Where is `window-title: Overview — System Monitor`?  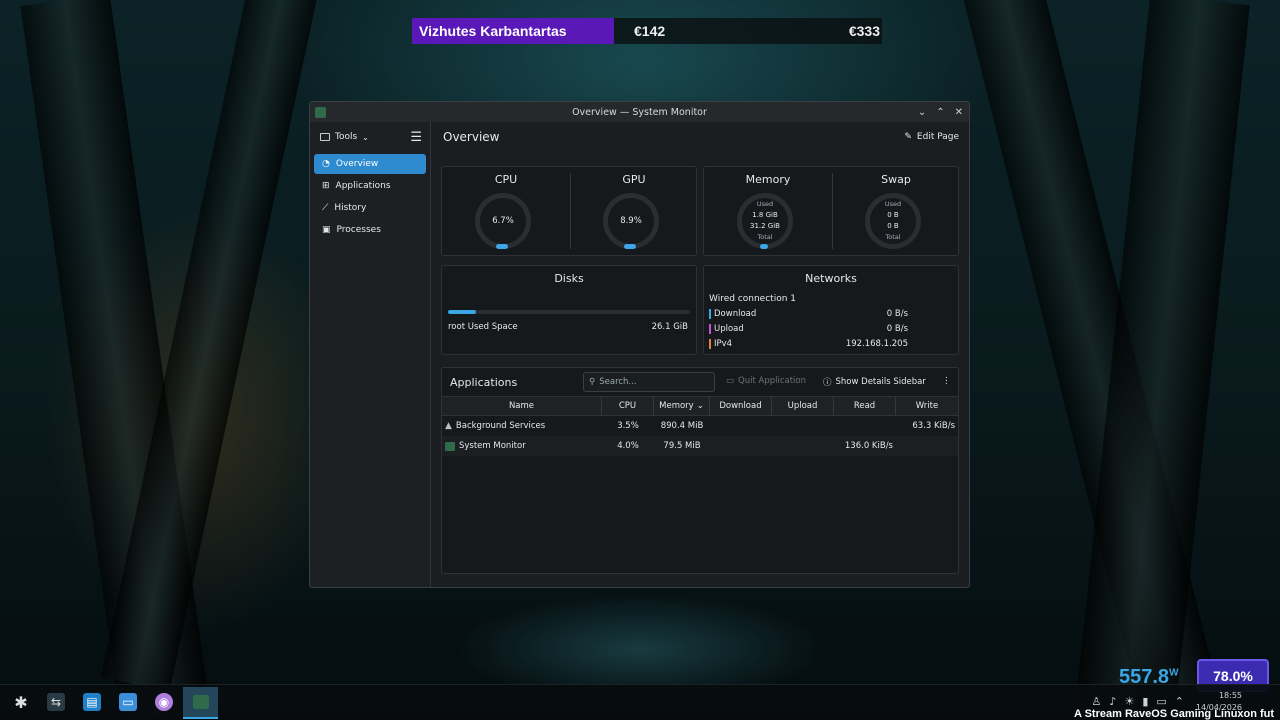
window-title: Overview — System Monitor is located at coordinates (639, 112).